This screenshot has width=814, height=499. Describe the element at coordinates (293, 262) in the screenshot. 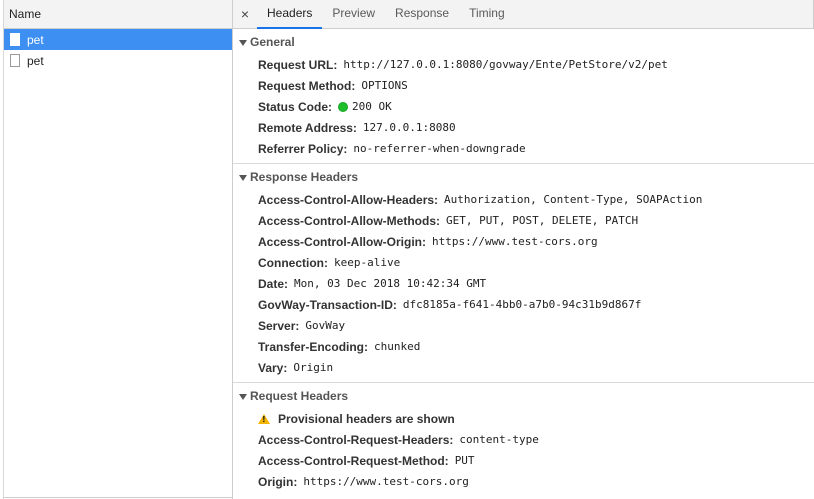

I see `header-key: Connection:` at that location.